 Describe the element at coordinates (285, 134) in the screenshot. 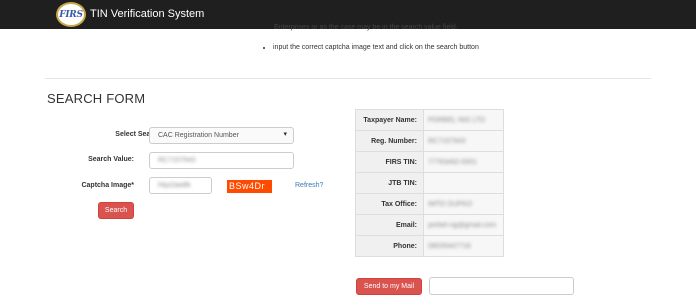

I see `chevron-down-icon: ▾` at that location.